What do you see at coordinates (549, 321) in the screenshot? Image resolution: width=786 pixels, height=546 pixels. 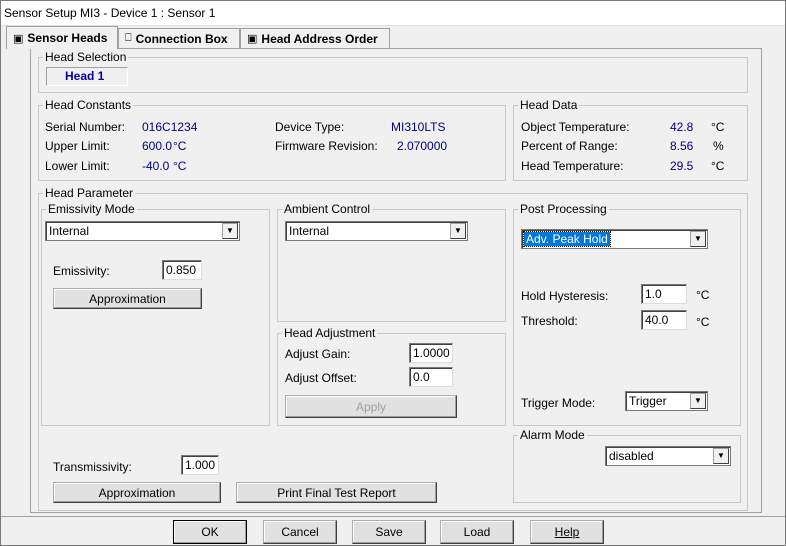 I see `threshold-label: Threshold:` at bounding box center [549, 321].